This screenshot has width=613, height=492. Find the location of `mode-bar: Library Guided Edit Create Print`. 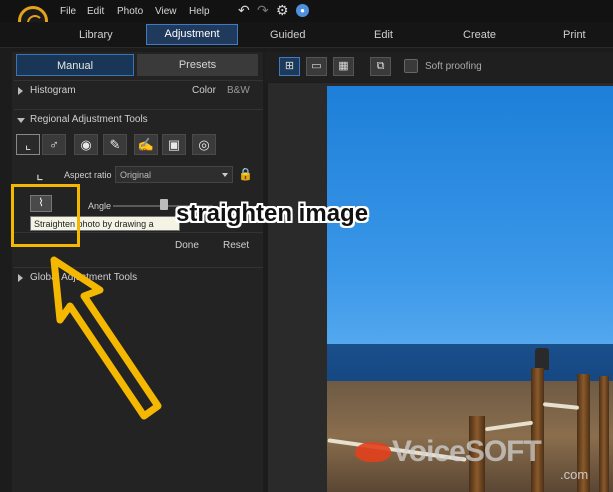

mode-bar: Library Guided Edit Create Print is located at coordinates (306, 35).